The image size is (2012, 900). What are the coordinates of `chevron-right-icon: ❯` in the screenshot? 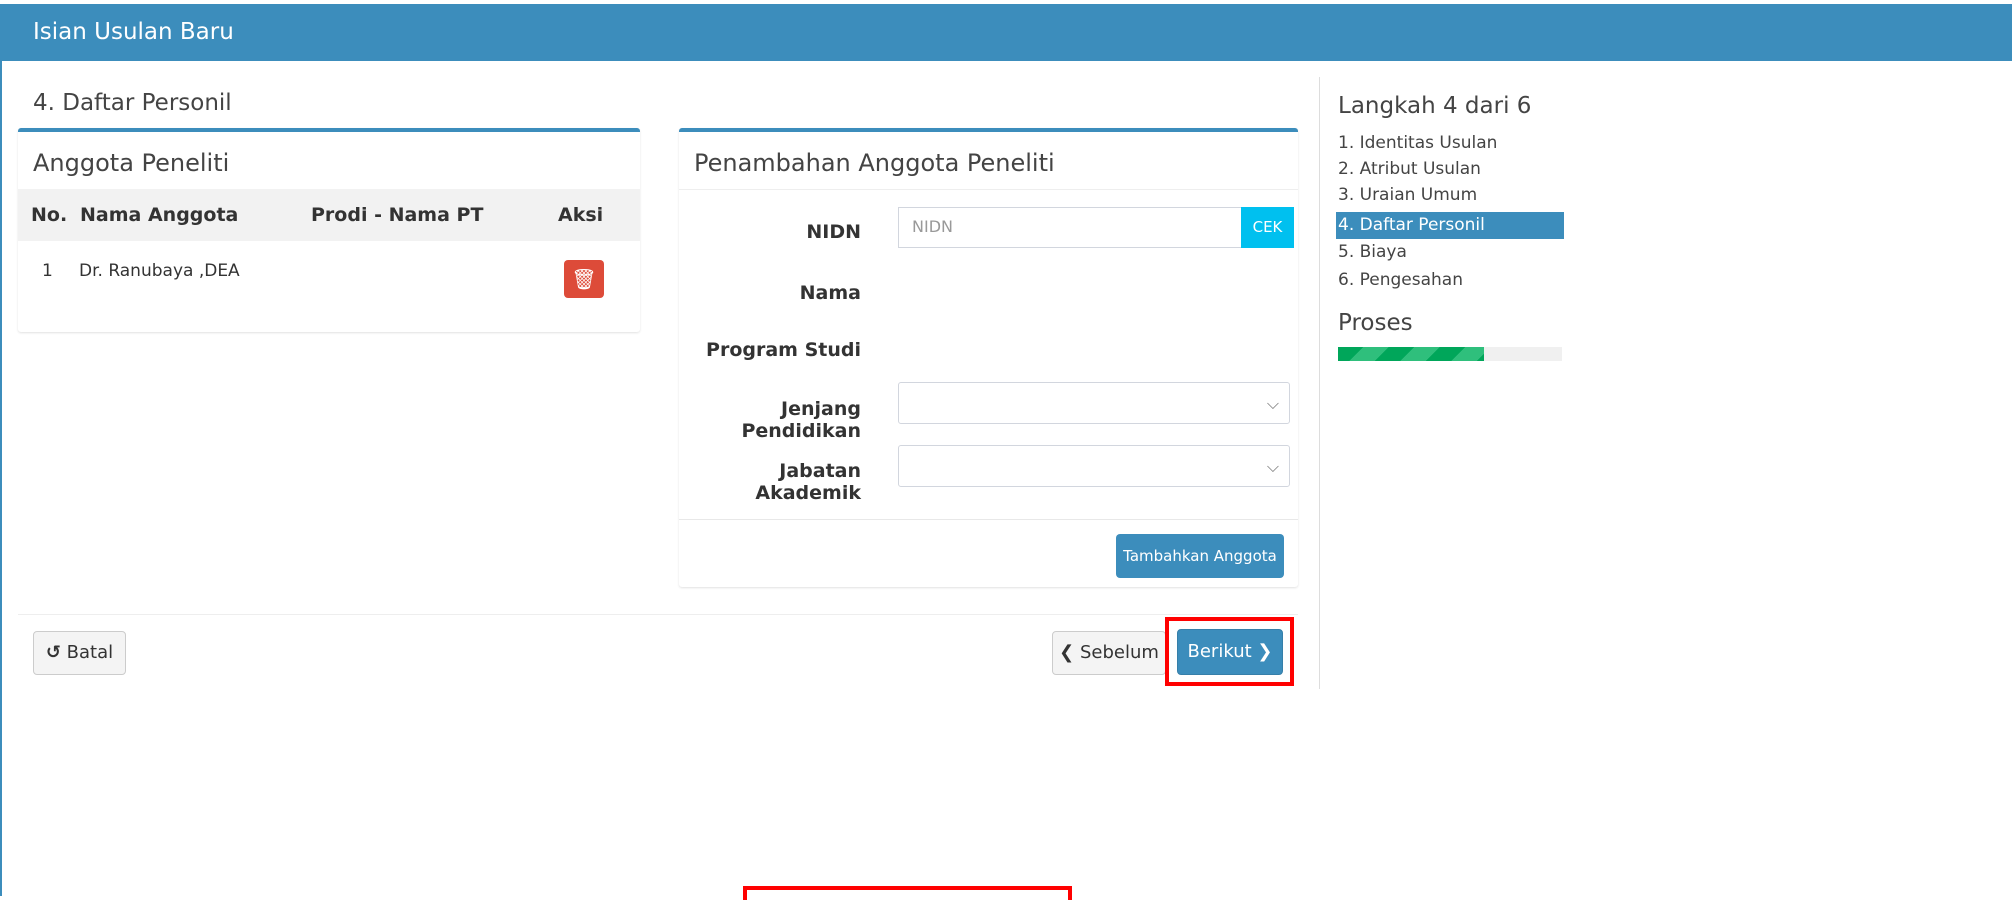 It's located at (1265, 651).